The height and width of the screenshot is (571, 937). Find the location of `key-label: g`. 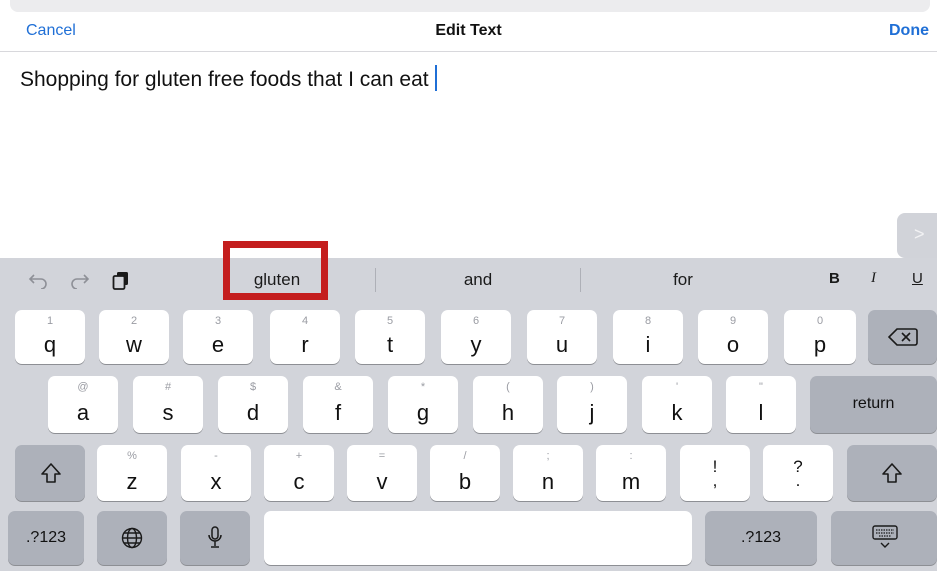

key-label: g is located at coordinates (423, 412).